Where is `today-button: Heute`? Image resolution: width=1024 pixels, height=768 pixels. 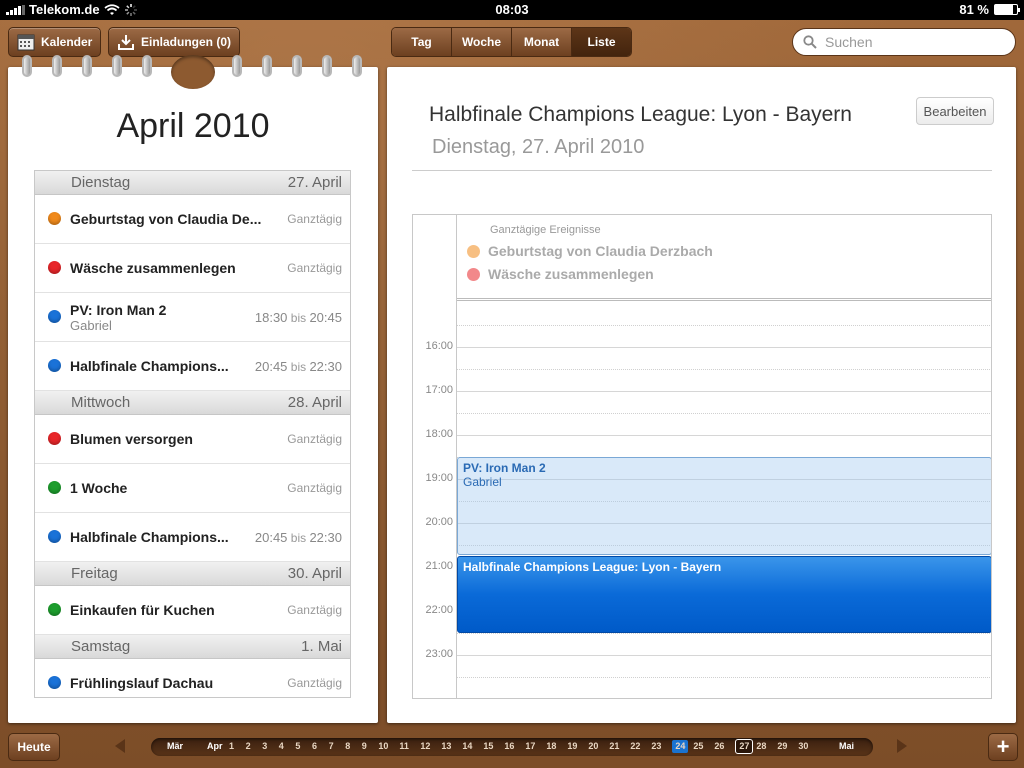
today-button: Heute is located at coordinates (34, 747).